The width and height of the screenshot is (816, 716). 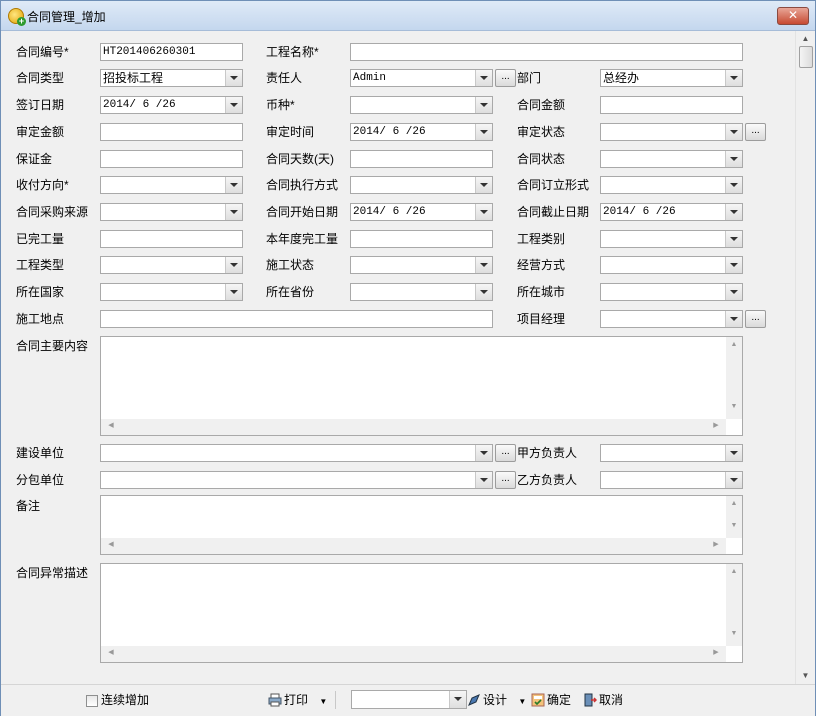 What do you see at coordinates (671, 105) in the screenshot?
I see `contract-amount-input` at bounding box center [671, 105].